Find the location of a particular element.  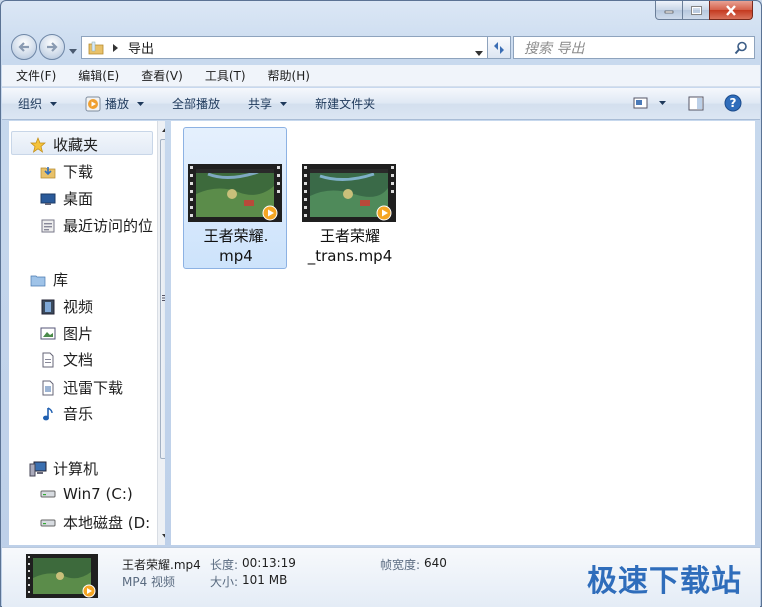

forward-button is located at coordinates (52, 47).